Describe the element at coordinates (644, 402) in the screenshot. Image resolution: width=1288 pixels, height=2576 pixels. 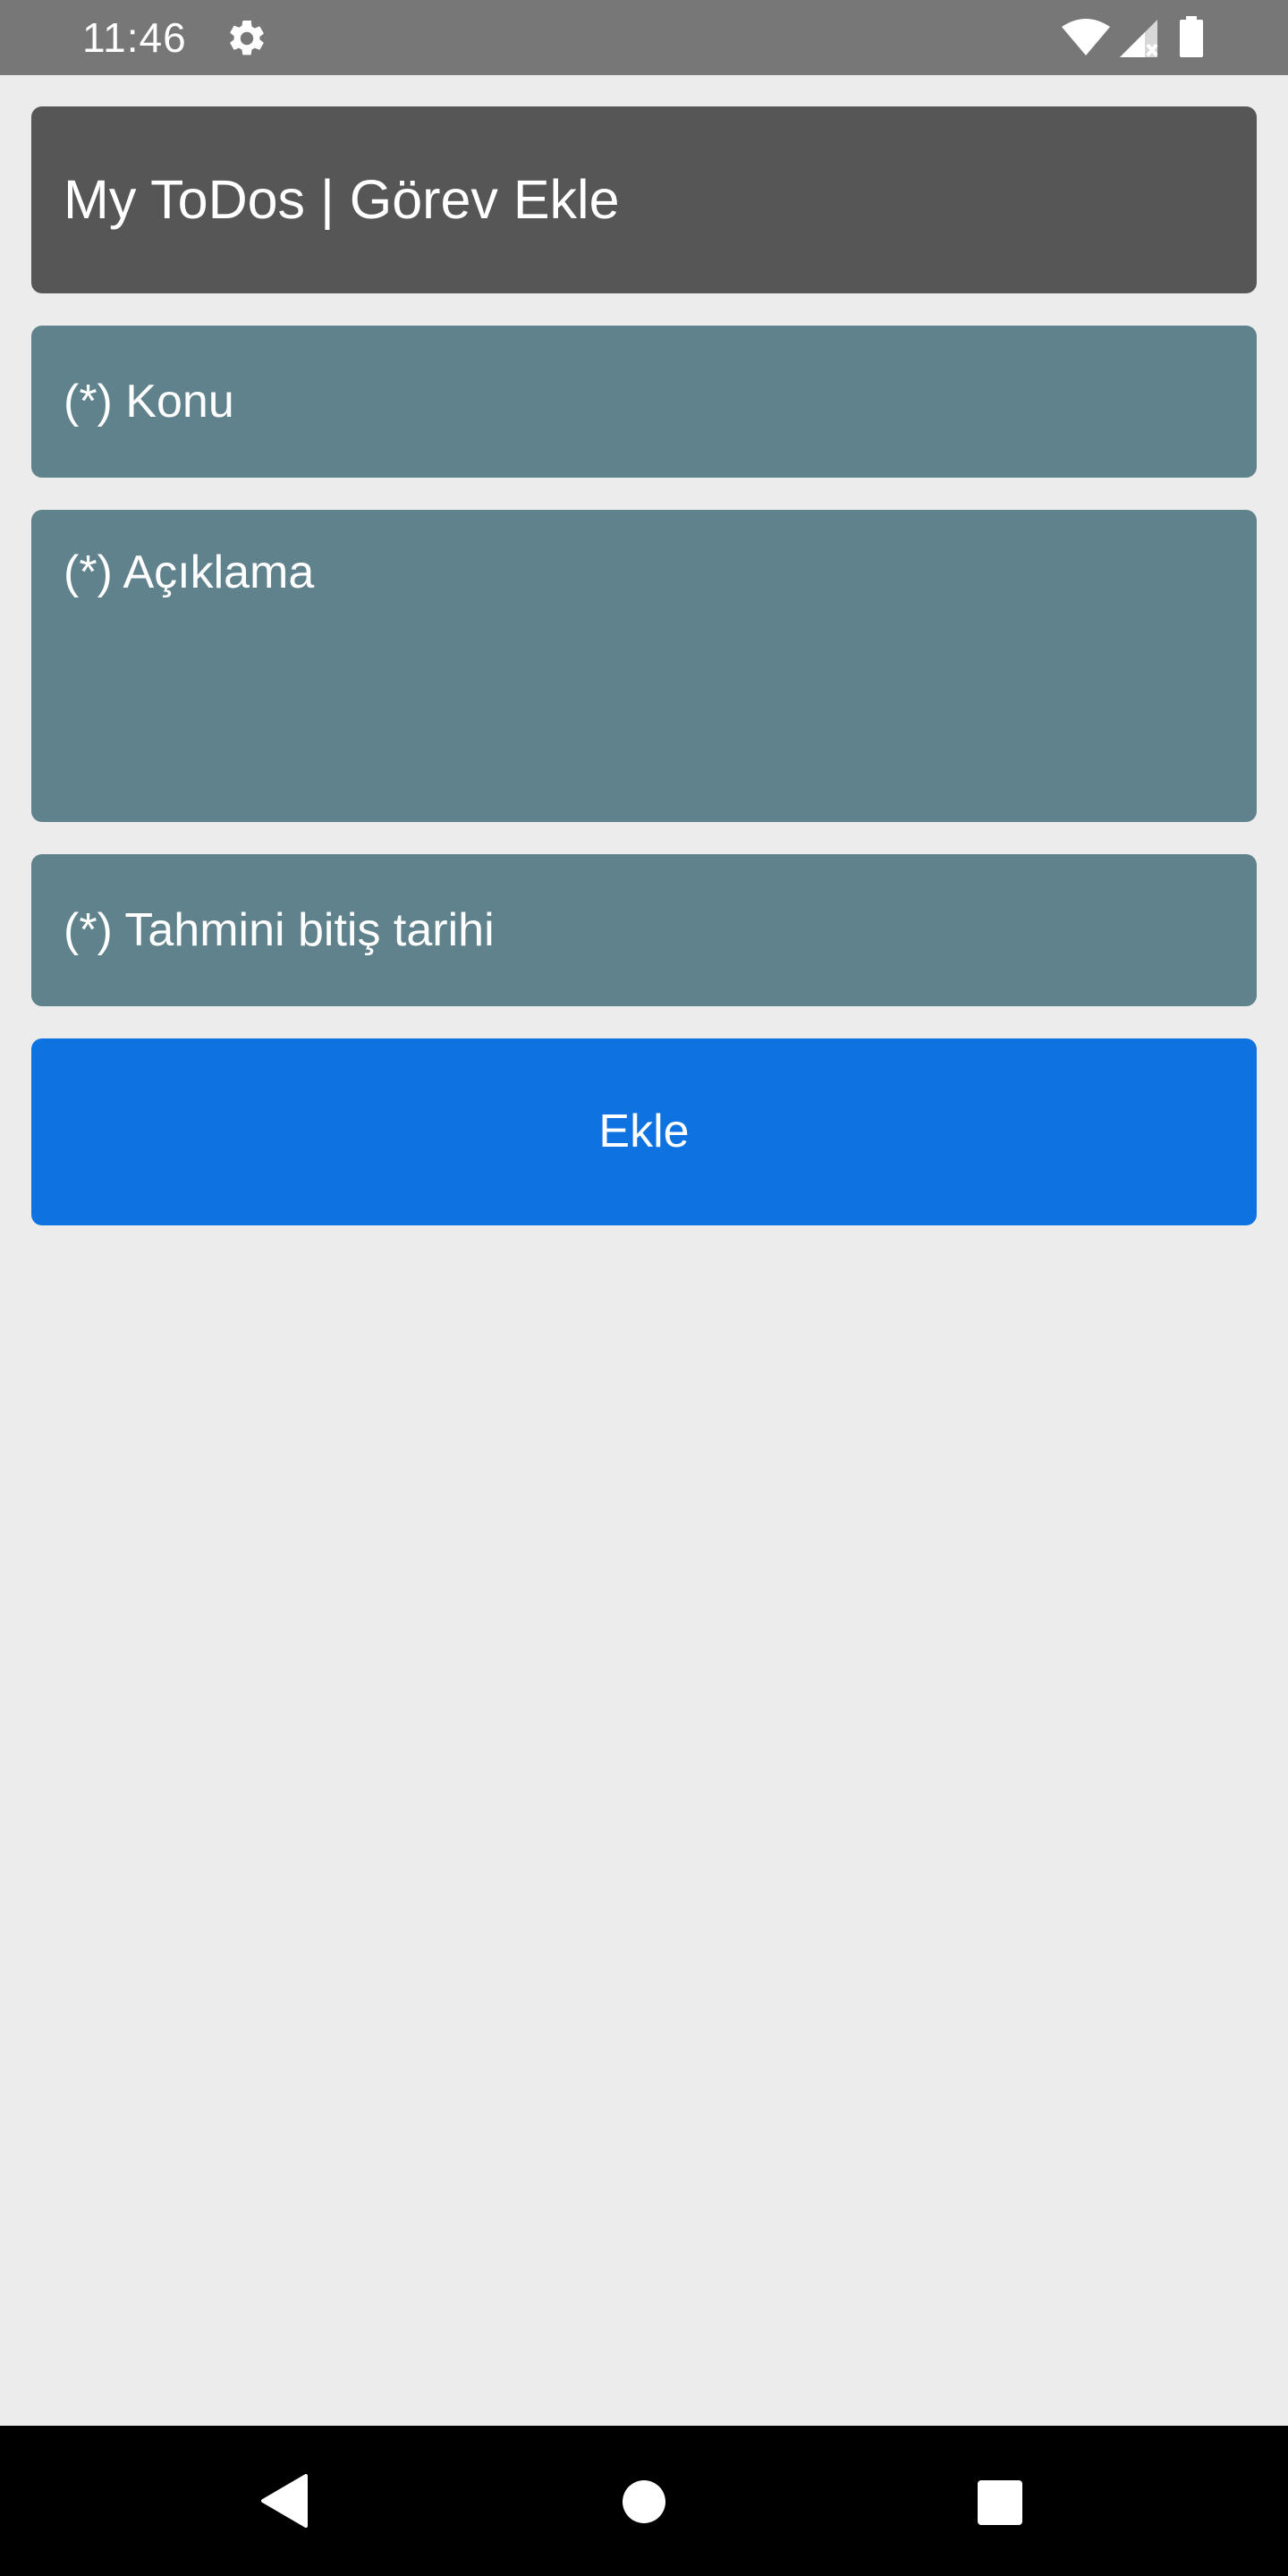
I see `subject-input: (*) Konu` at that location.